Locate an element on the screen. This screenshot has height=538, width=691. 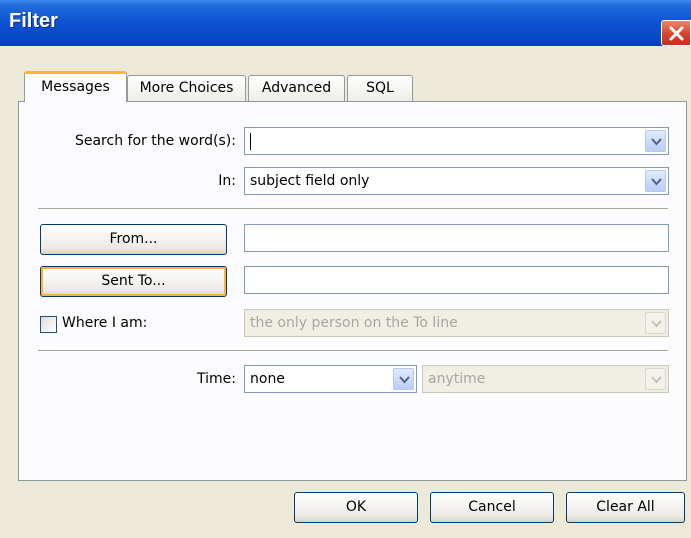
tab-label: Messages is located at coordinates (75, 87).